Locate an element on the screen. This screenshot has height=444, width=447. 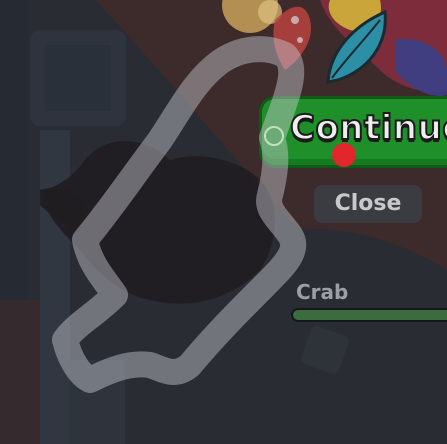
cursor-dot-icon is located at coordinates (344, 155).